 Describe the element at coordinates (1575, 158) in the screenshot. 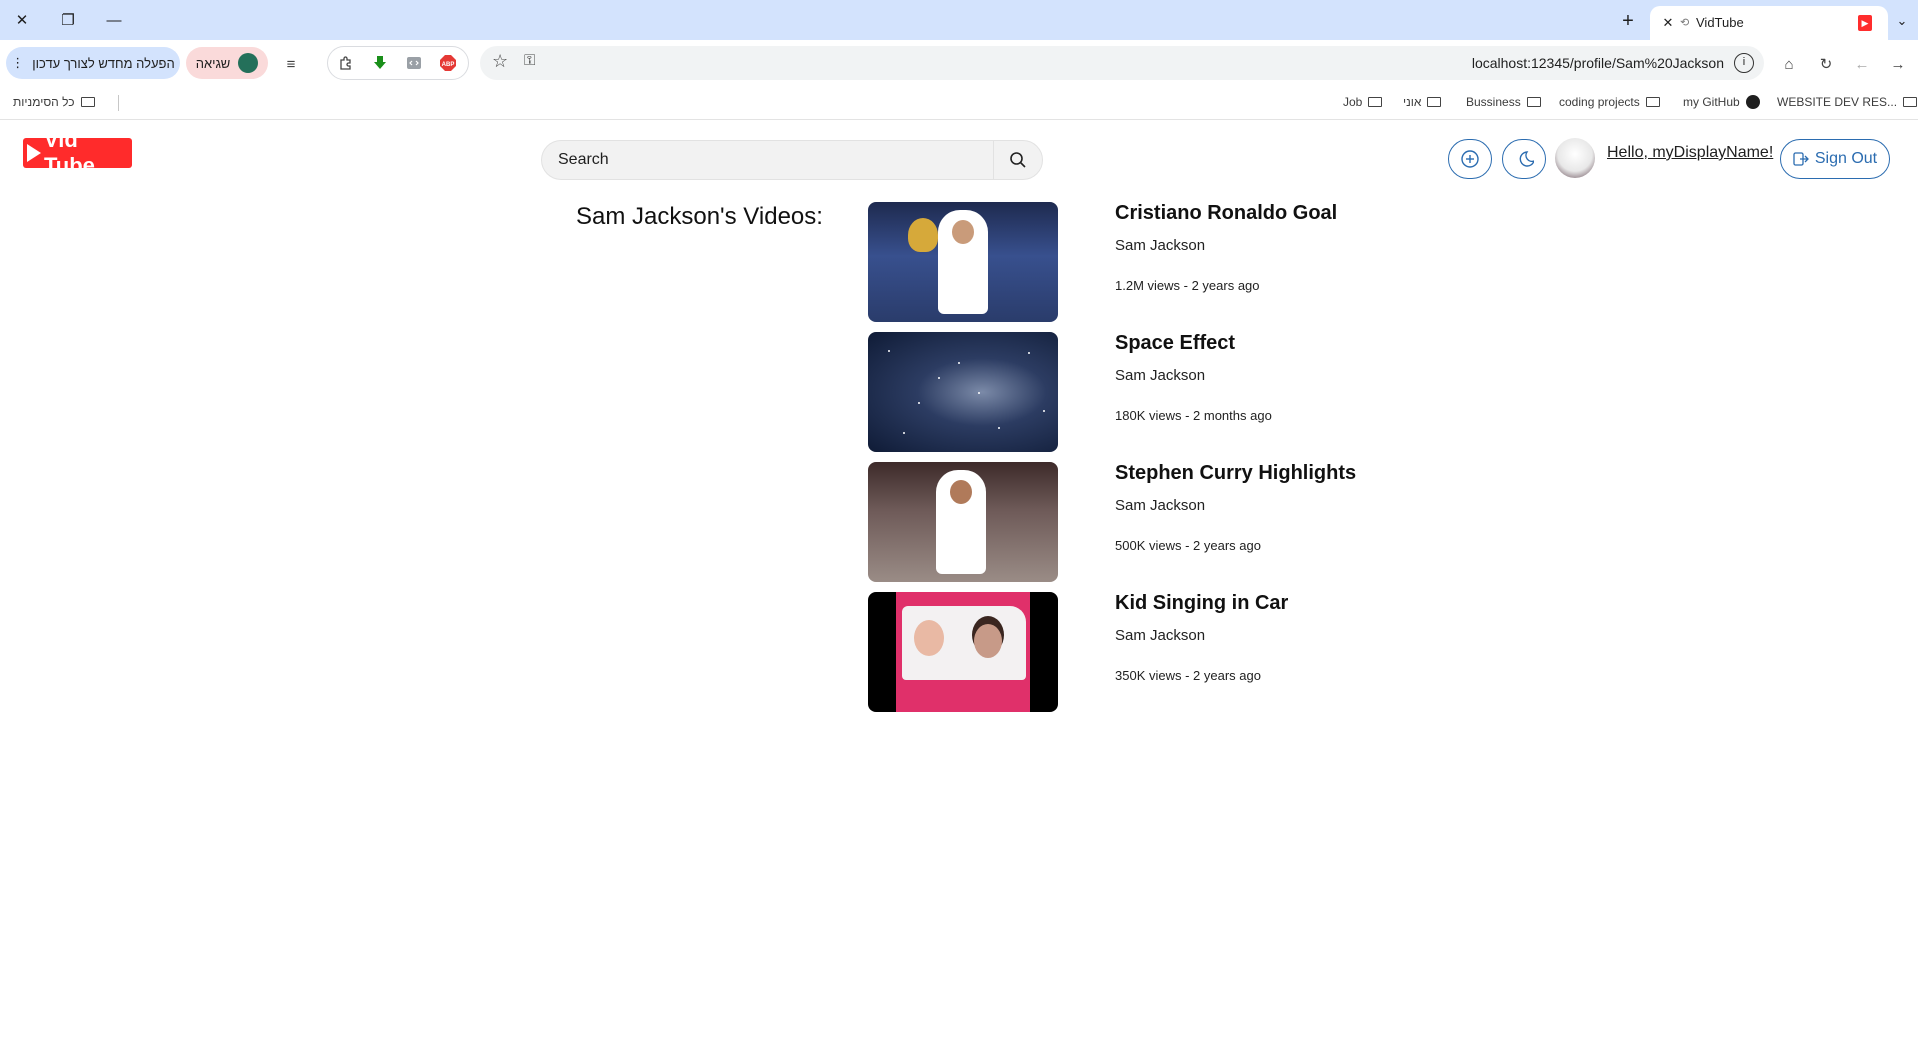

I see `user-avatar` at that location.